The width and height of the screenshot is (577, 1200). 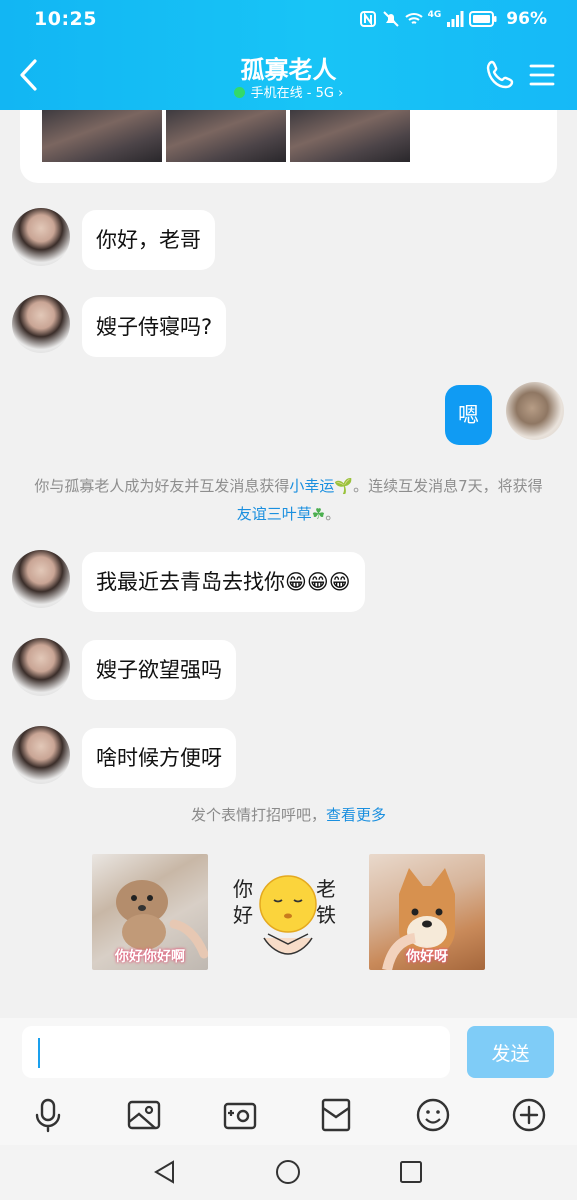 I want to click on status-bar: 10:25 4G 96%, so click(x=288, y=20).